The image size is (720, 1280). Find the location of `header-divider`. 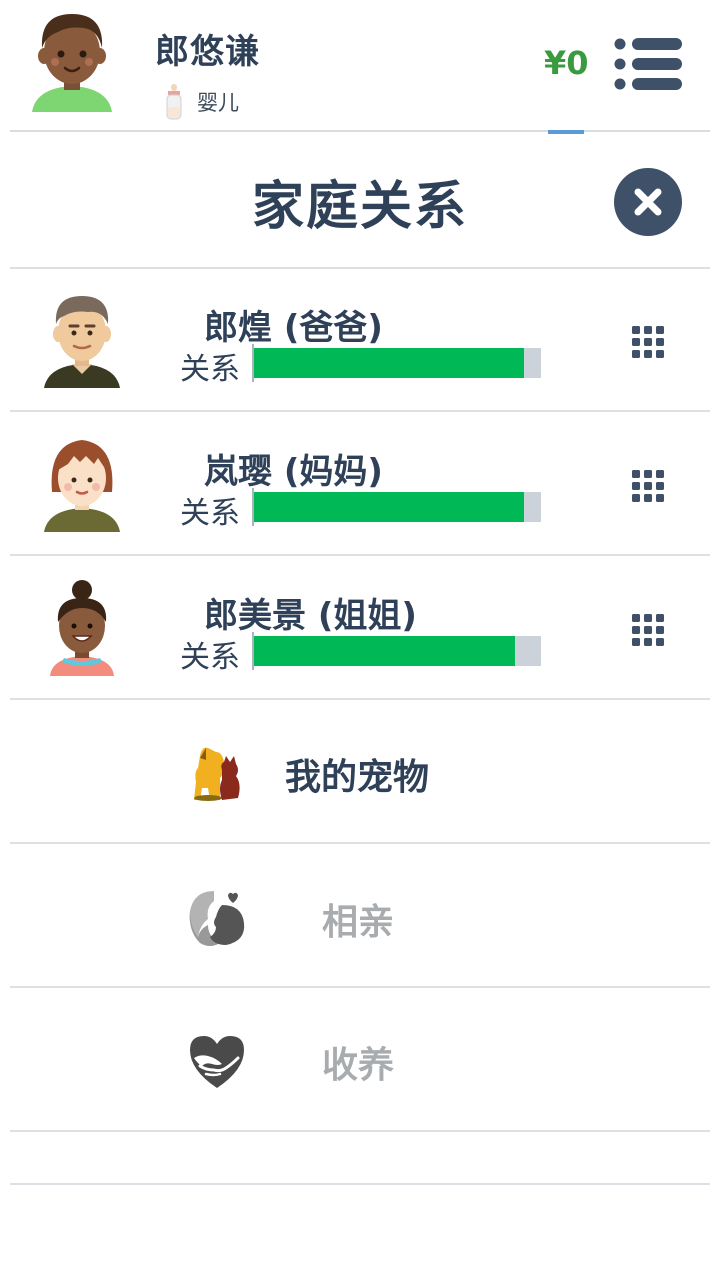

header-divider is located at coordinates (360, 131).